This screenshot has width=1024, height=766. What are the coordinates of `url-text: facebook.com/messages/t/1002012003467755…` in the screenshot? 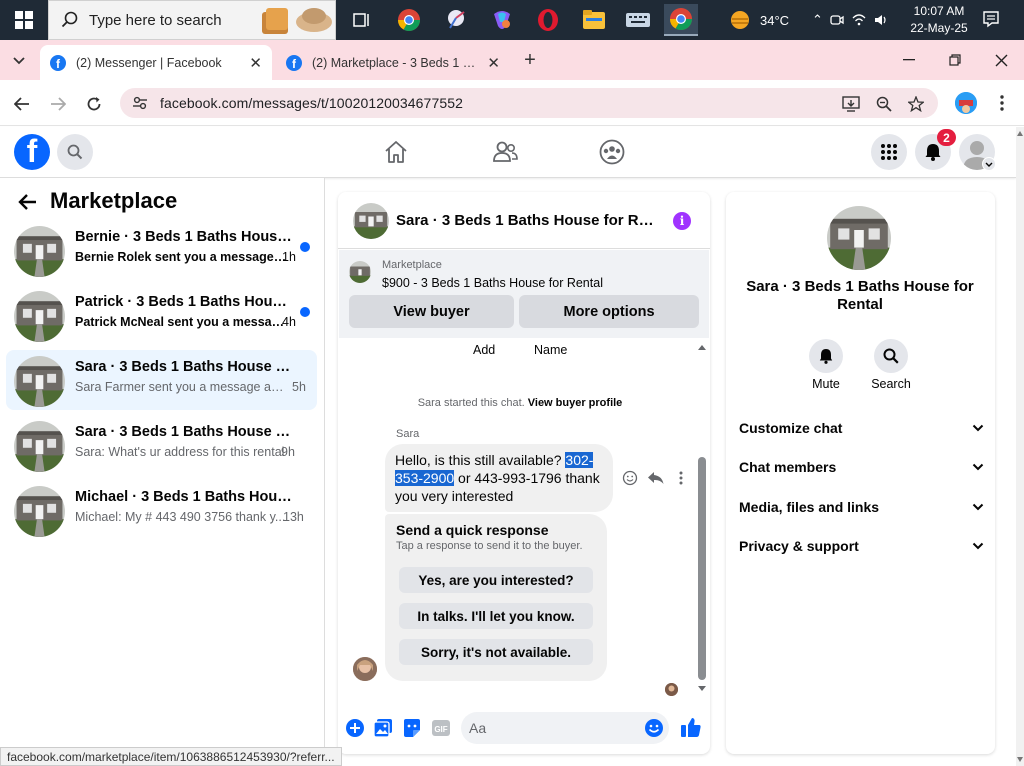 It's located at (311, 103).